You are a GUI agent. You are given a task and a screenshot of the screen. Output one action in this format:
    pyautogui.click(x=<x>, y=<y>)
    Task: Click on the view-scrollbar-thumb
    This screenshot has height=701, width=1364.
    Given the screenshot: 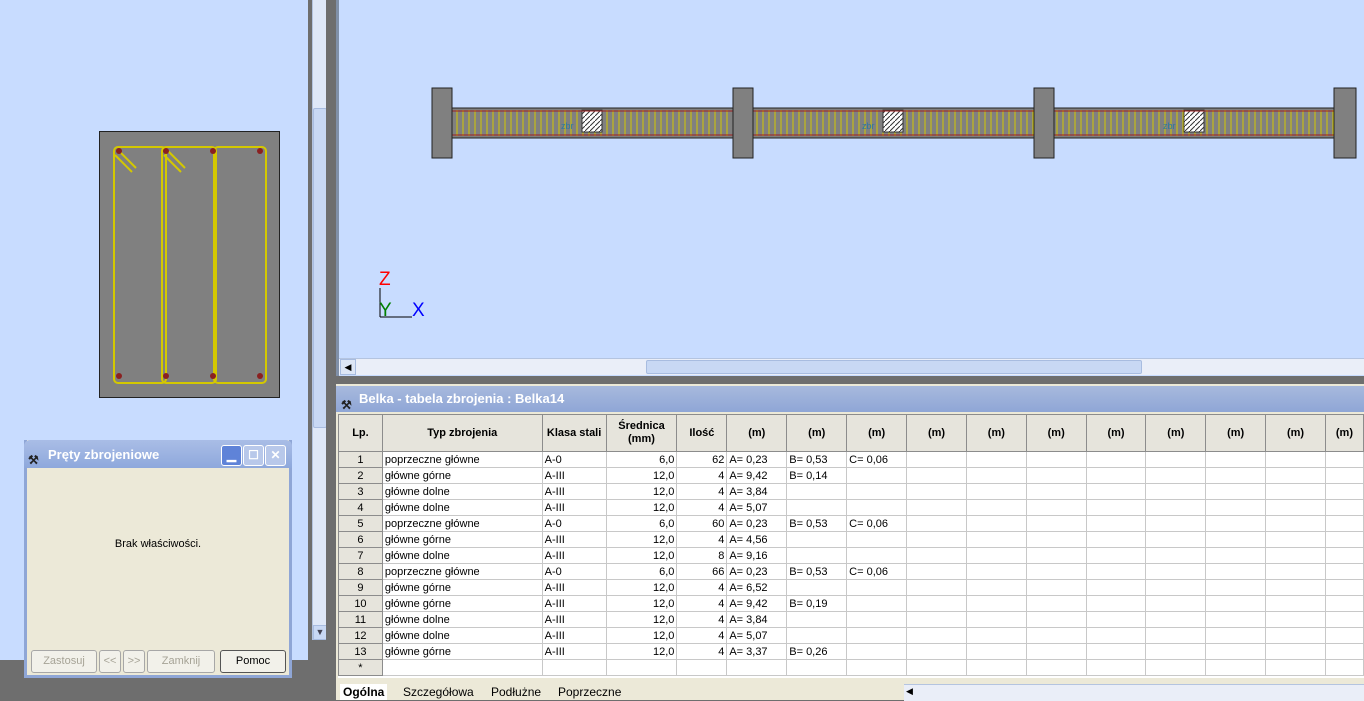 What is the action you would take?
    pyautogui.click(x=894, y=367)
    